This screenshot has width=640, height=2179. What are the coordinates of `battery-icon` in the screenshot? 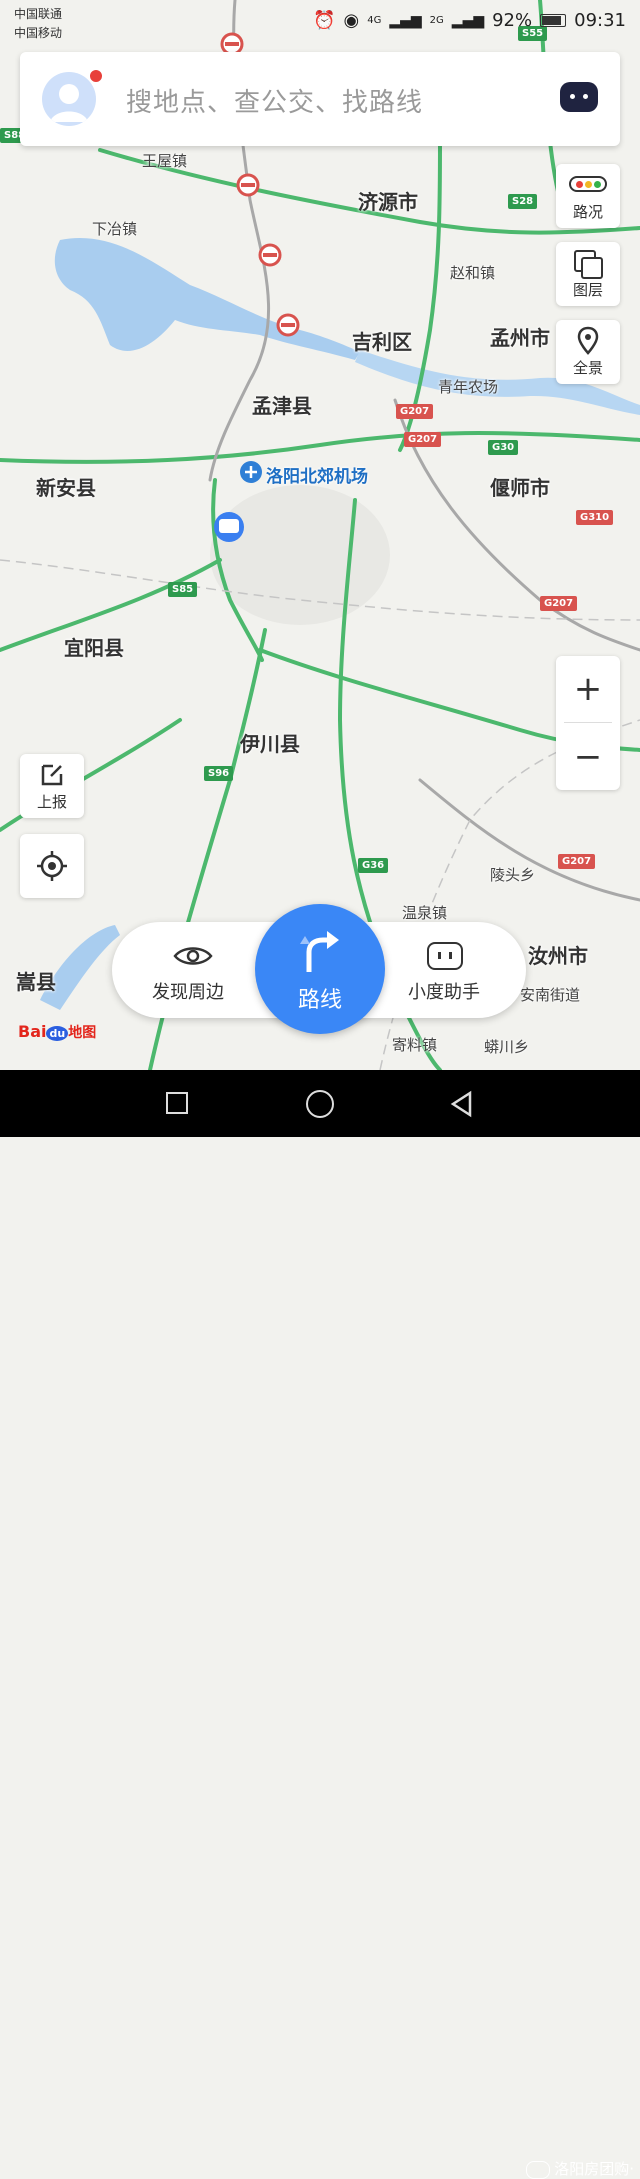 It's located at (553, 20).